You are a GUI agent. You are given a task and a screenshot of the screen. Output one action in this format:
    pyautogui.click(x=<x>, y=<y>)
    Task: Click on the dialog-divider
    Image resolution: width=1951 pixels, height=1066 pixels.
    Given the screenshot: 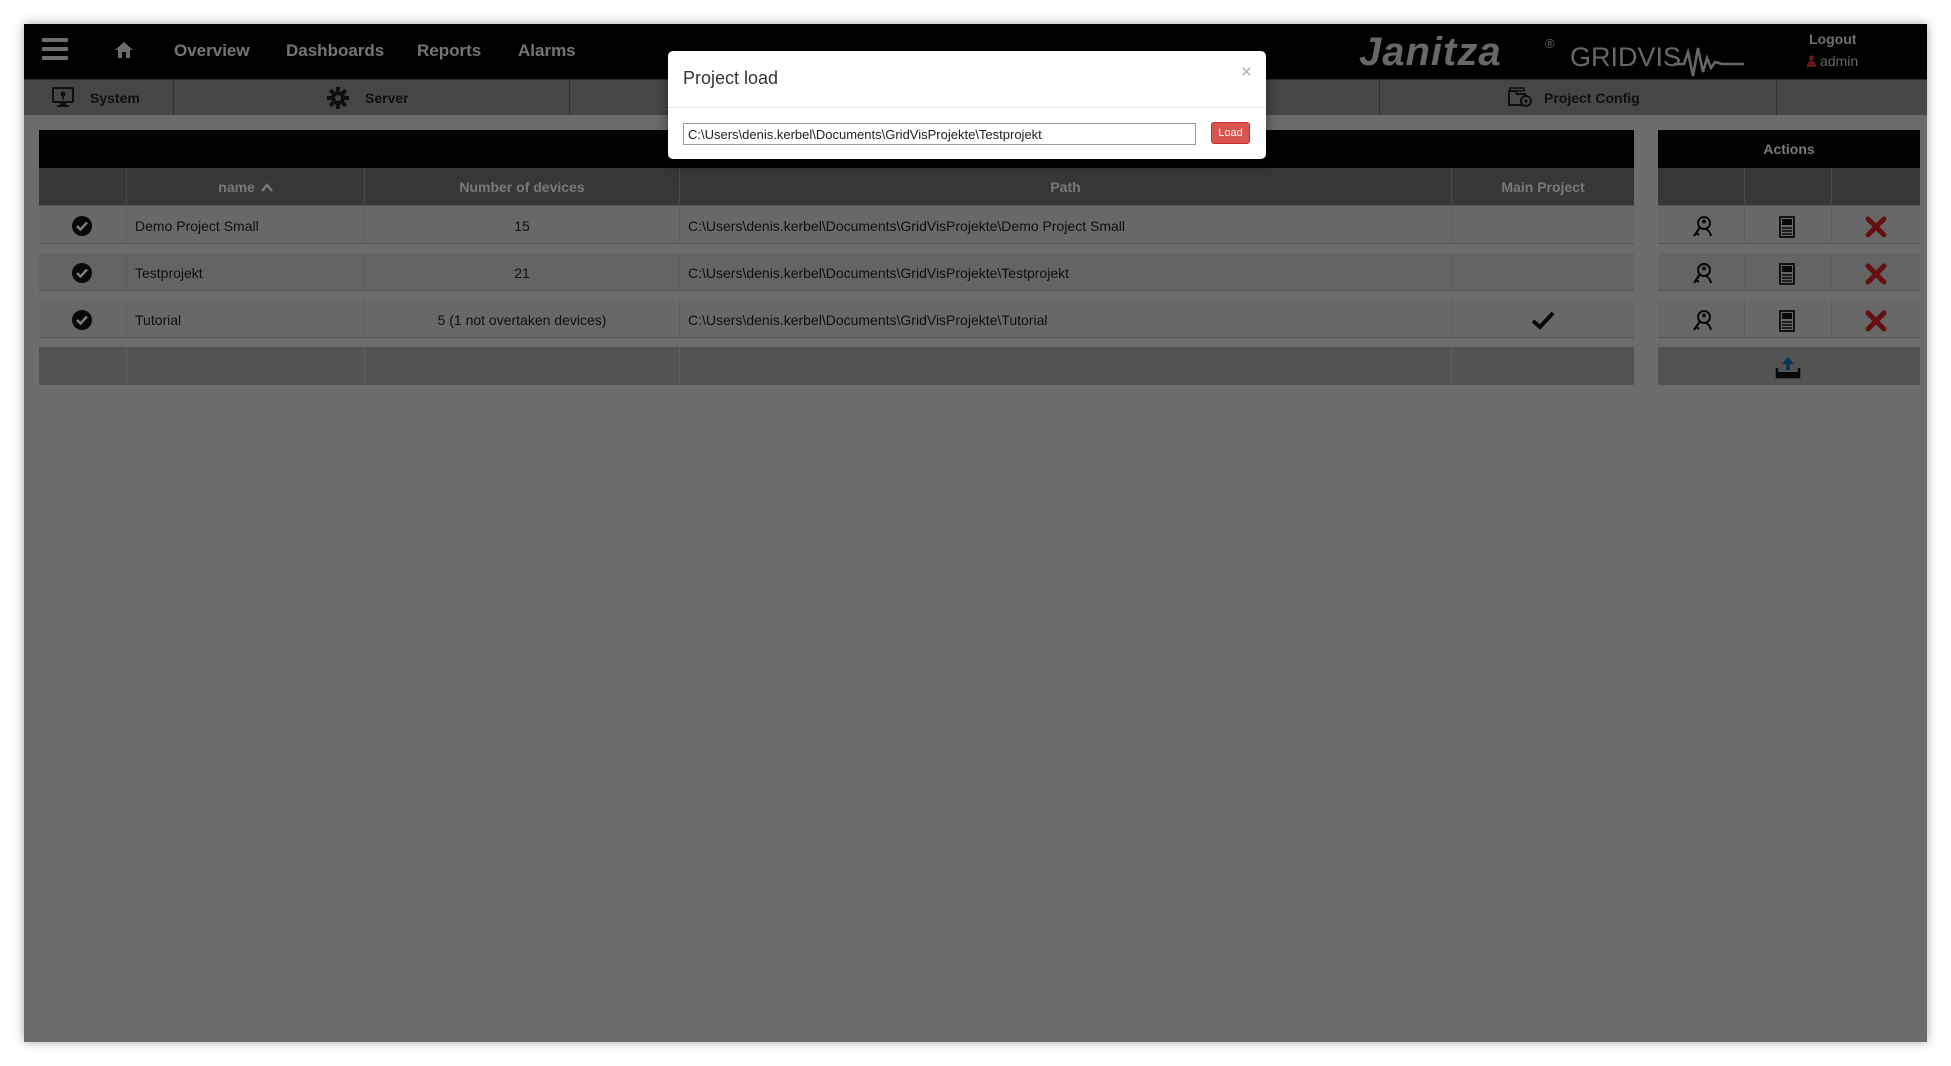 What is the action you would take?
    pyautogui.click(x=967, y=107)
    